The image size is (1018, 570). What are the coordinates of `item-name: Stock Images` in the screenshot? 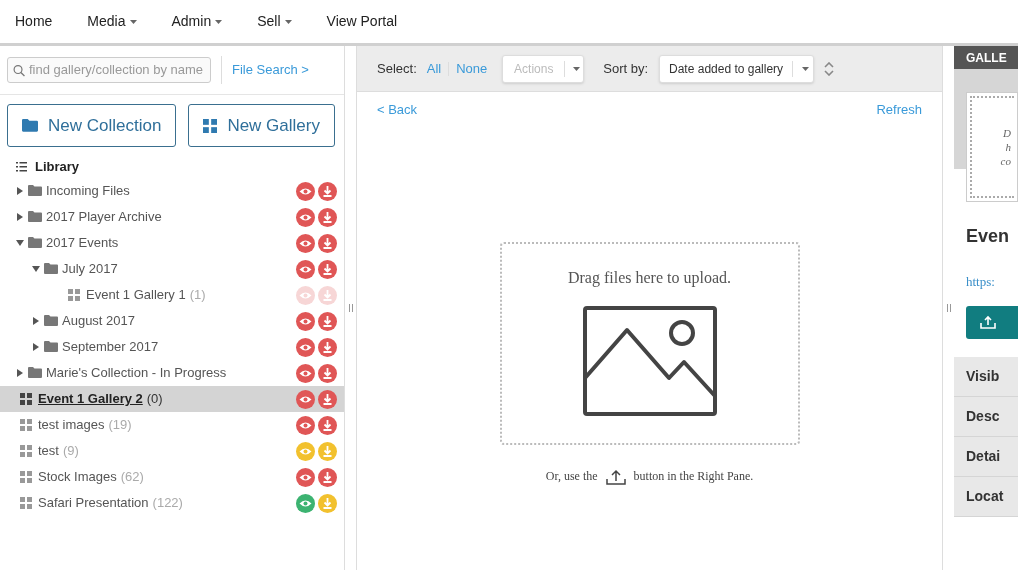 It's located at (77, 477).